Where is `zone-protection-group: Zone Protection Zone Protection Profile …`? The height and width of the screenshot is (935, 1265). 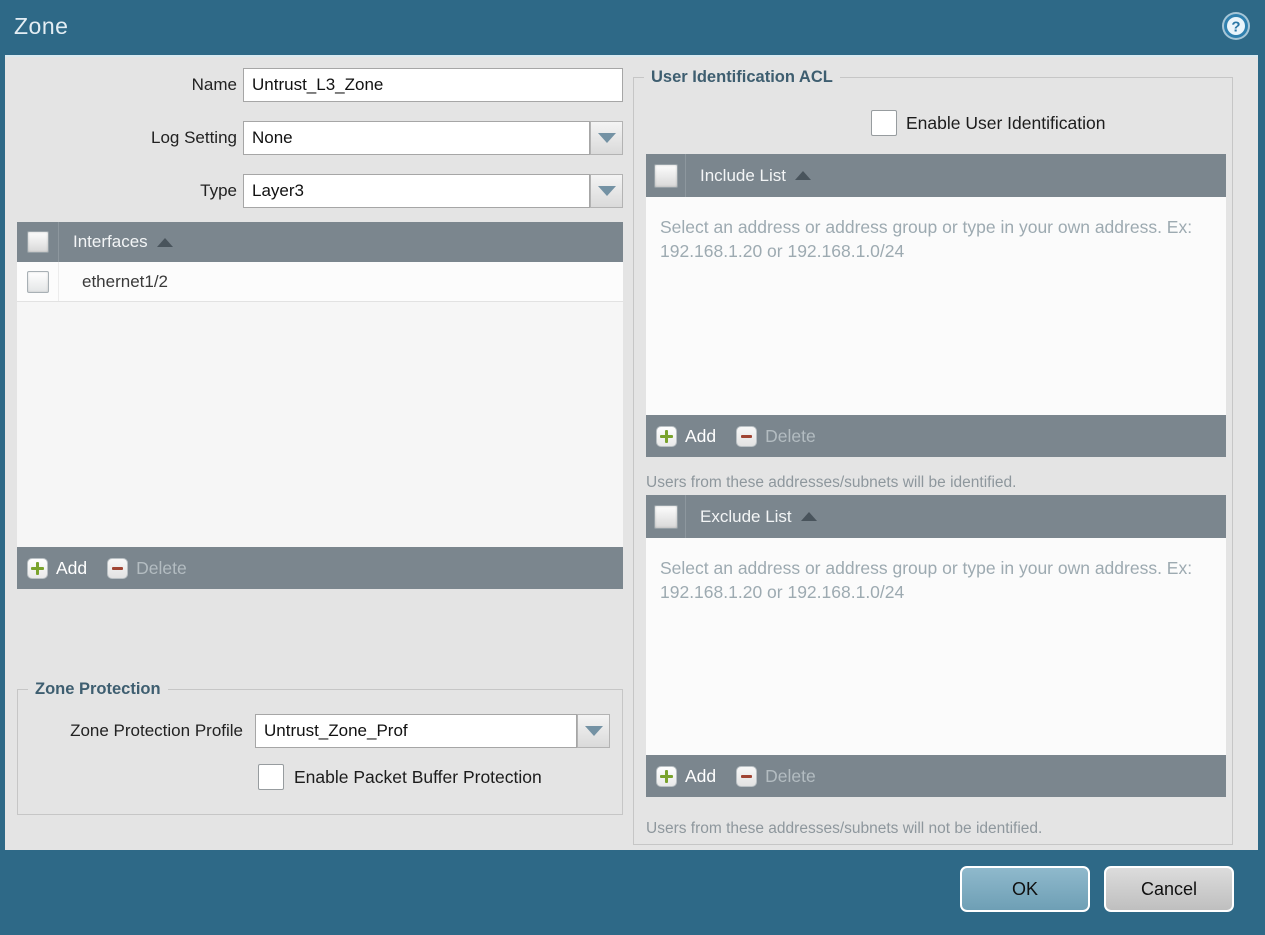 zone-protection-group: Zone Protection Zone Protection Profile … is located at coordinates (320, 747).